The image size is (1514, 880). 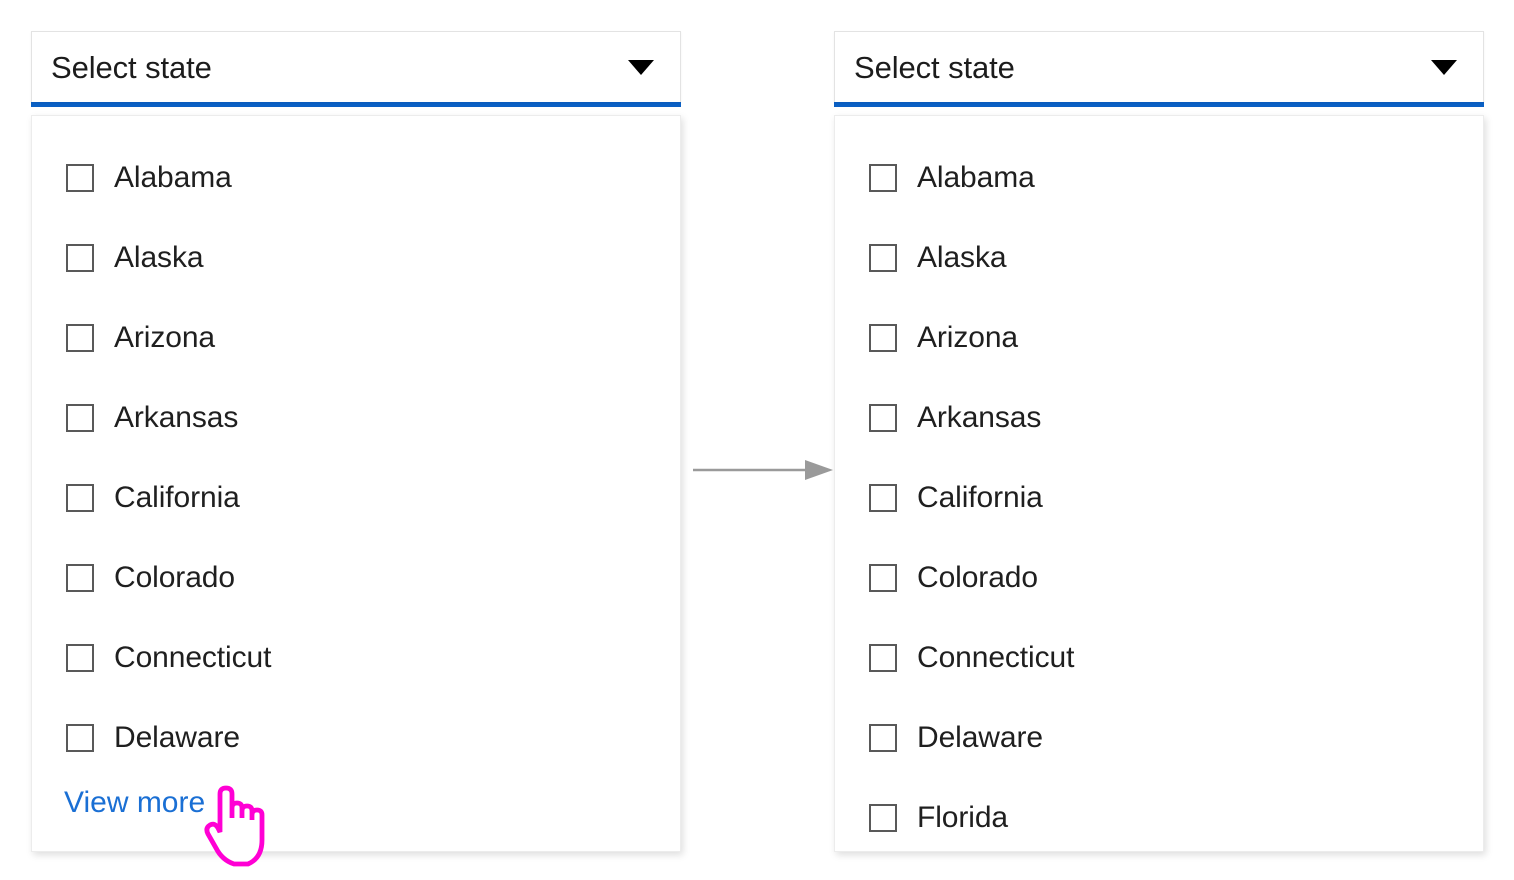 I want to click on list-item-label: Florida, so click(x=962, y=817).